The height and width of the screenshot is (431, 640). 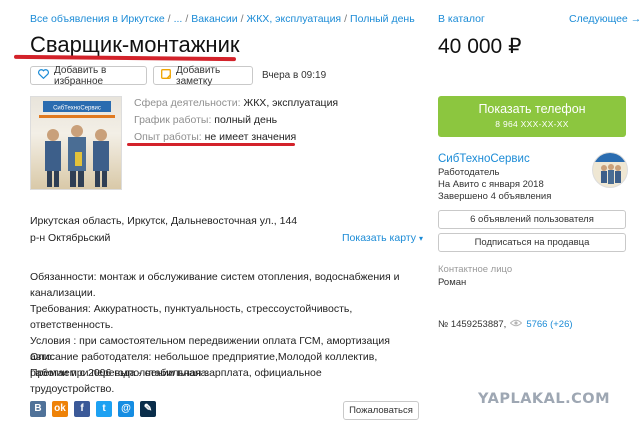 I want to click on param-experience: Опыт работы: не имеет значения, so click(x=215, y=137).